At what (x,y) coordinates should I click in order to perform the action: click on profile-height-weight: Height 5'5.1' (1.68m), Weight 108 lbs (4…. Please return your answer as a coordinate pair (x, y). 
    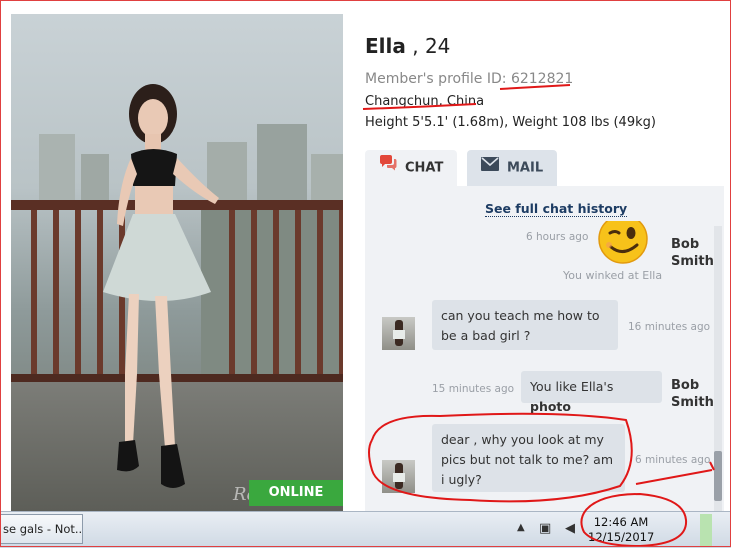
    Looking at the image, I should click on (510, 122).